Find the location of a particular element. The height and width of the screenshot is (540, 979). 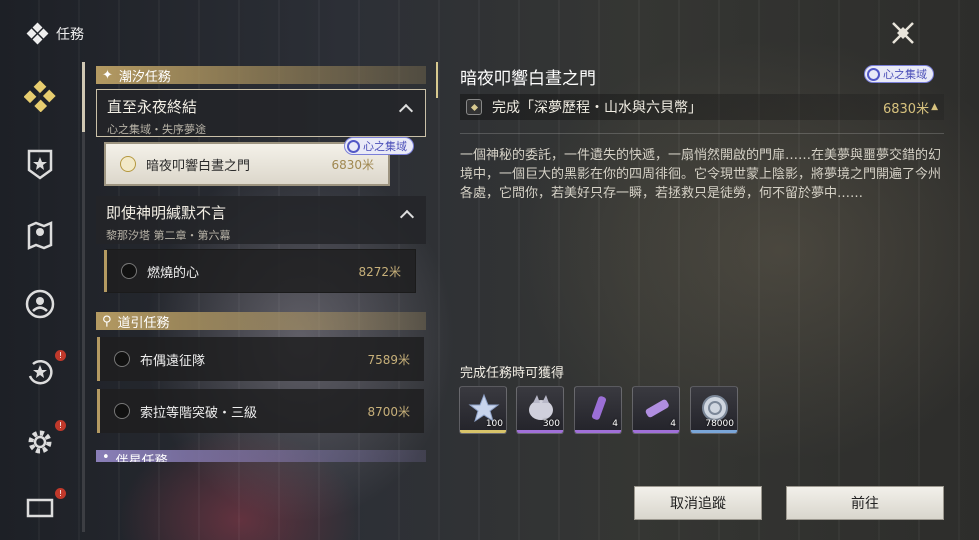

quest-group-gods-silent: 即使神明緘默不言 黎那汐塔 第二章・第六幕 is located at coordinates (261, 220).